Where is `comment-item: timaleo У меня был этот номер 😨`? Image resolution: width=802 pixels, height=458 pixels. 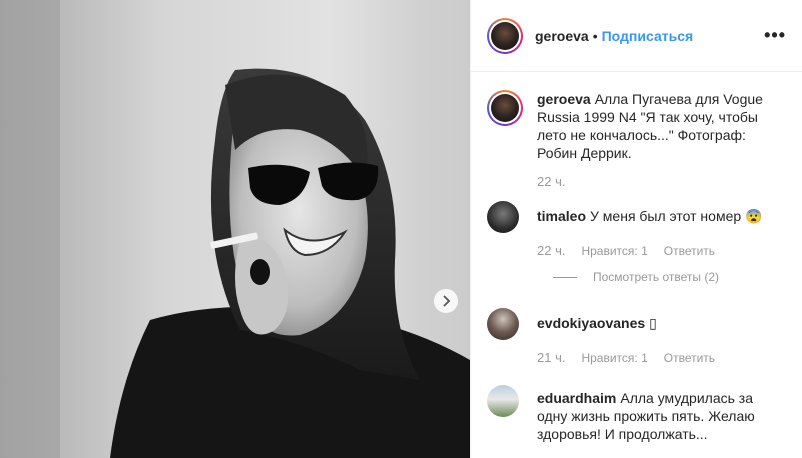 comment-item: timaleo У меня был этот номер 😨 is located at coordinates (636, 217).